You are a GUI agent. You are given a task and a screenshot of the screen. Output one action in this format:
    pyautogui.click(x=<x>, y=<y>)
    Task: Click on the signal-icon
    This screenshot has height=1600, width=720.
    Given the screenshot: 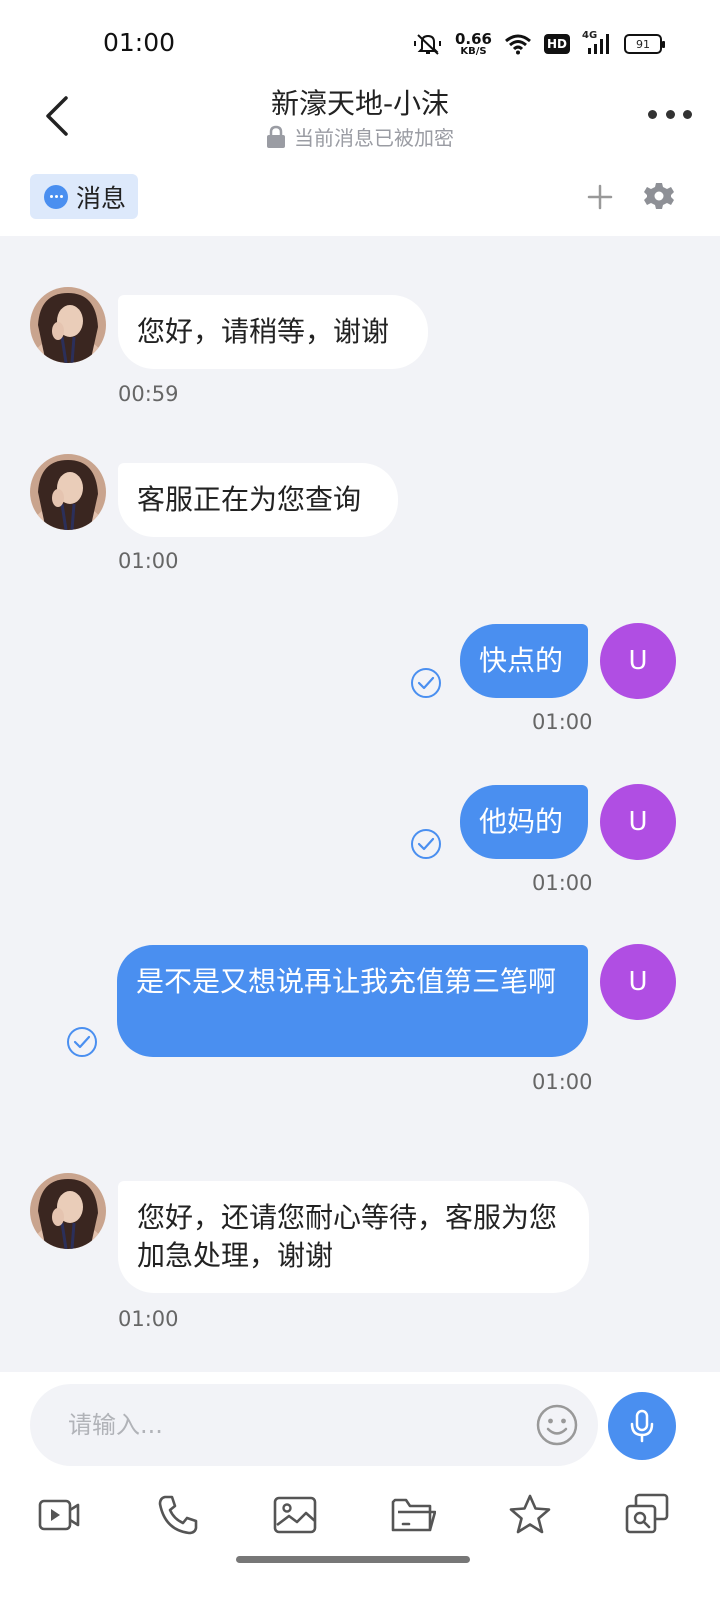 What is the action you would take?
    pyautogui.click(x=598, y=44)
    